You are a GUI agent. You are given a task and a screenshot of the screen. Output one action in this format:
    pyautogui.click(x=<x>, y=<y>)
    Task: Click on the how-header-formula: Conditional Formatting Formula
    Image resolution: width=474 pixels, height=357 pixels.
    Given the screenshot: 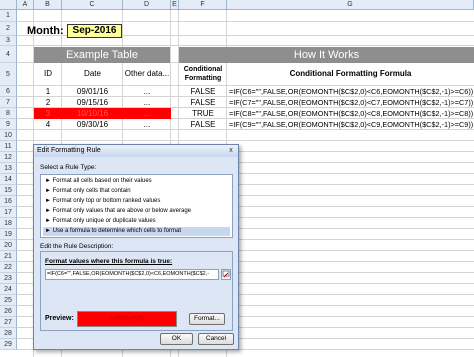 What is the action you would take?
    pyautogui.click(x=350, y=73)
    